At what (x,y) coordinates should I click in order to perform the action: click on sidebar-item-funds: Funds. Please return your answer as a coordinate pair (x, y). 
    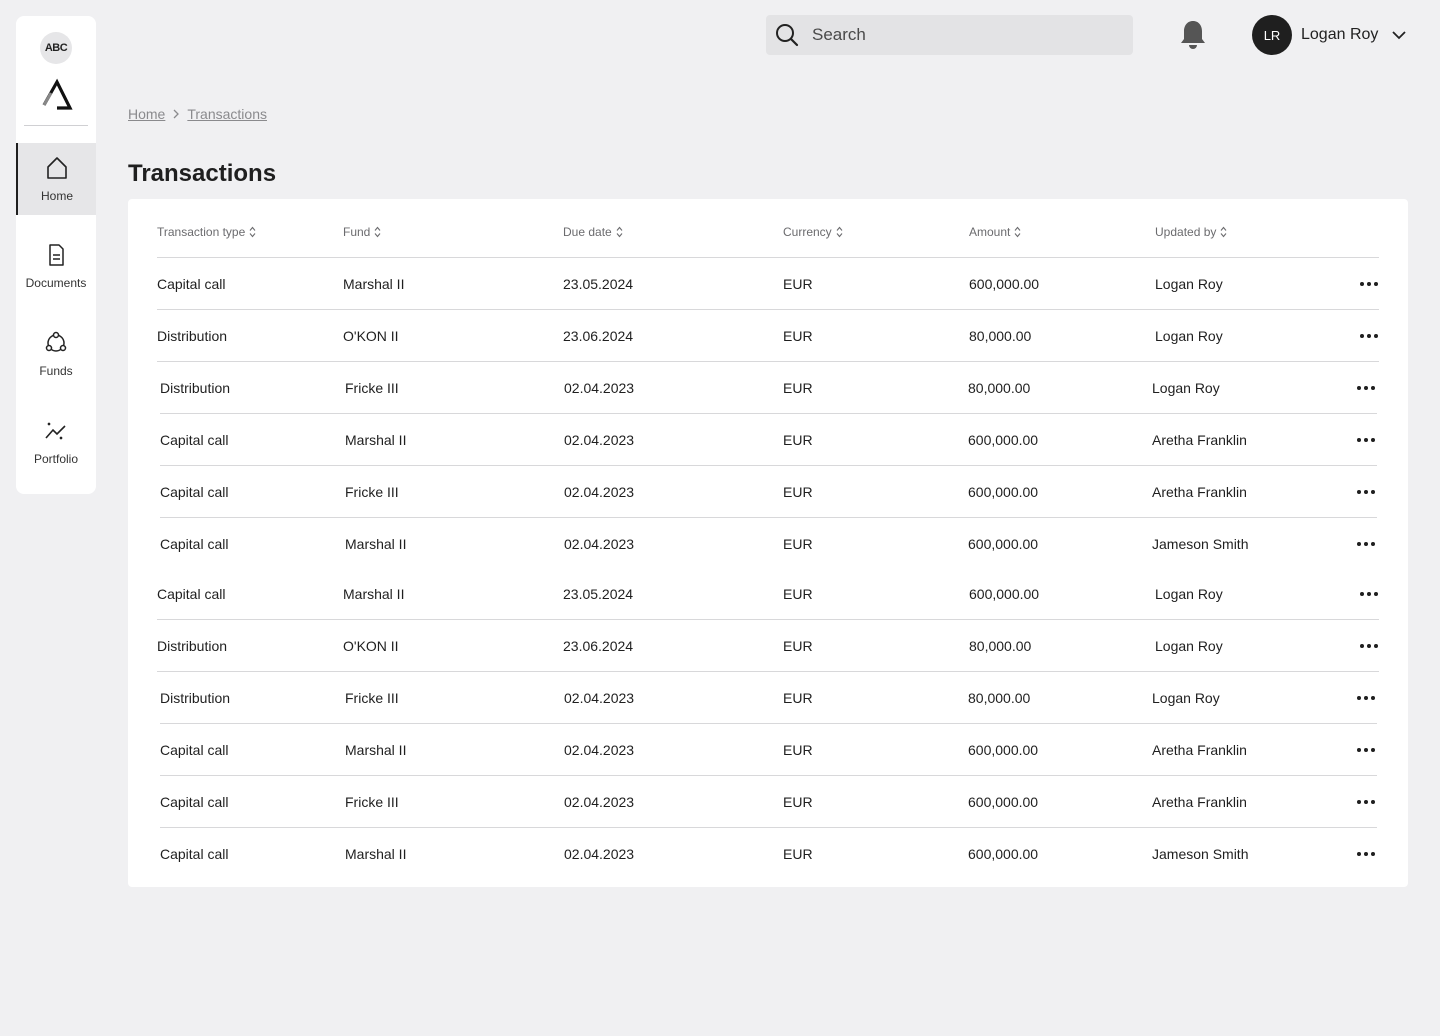
    Looking at the image, I should click on (56, 354).